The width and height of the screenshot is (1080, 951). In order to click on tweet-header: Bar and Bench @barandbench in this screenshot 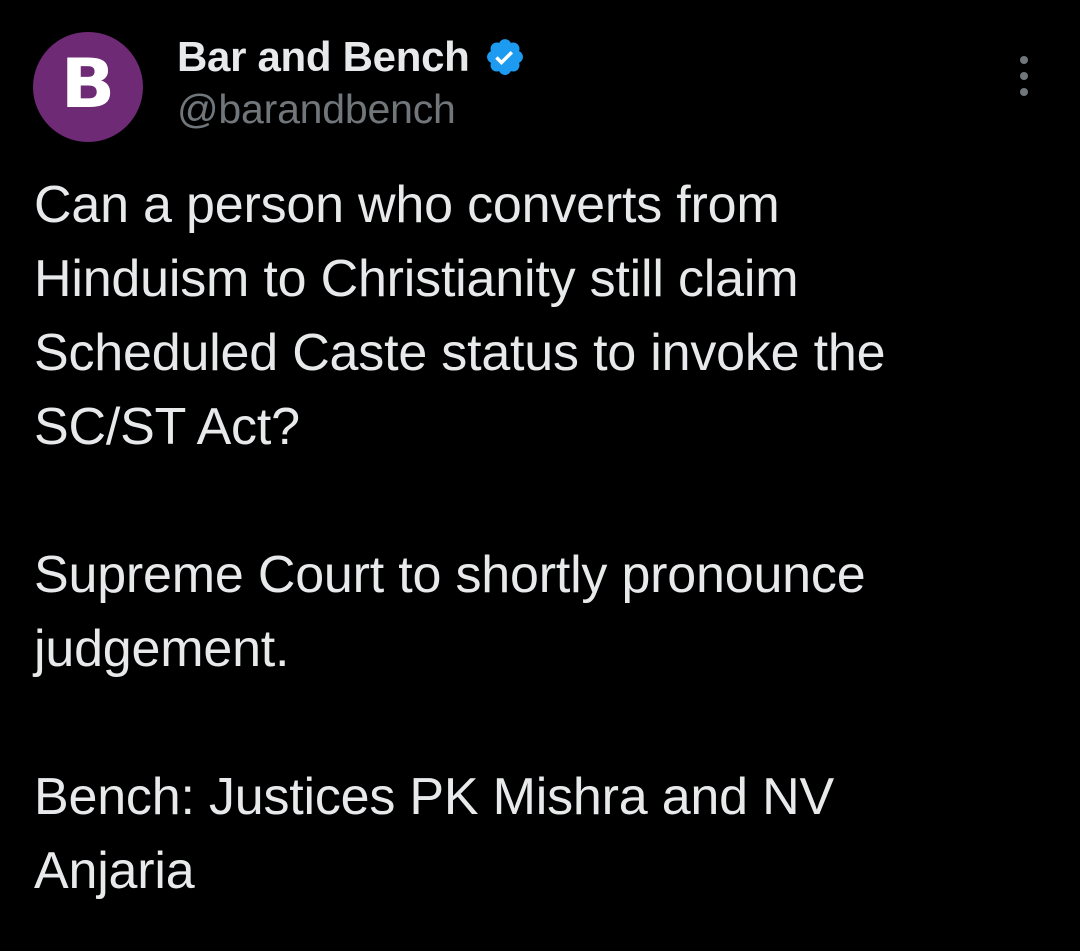, I will do `click(351, 85)`.